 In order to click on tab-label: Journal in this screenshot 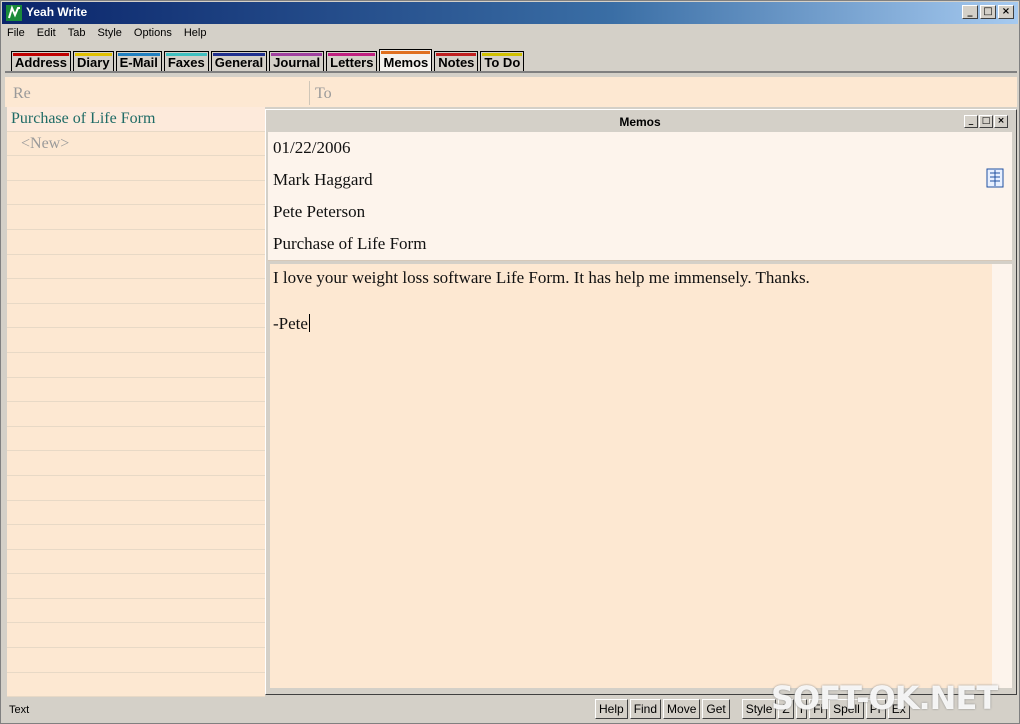, I will do `click(297, 62)`.